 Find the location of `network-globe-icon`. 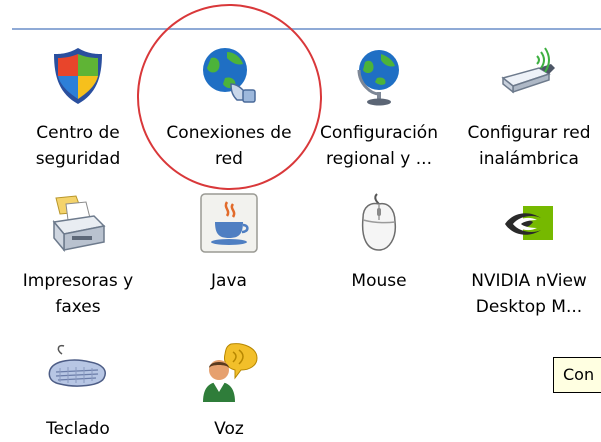

network-globe-icon is located at coordinates (229, 76).